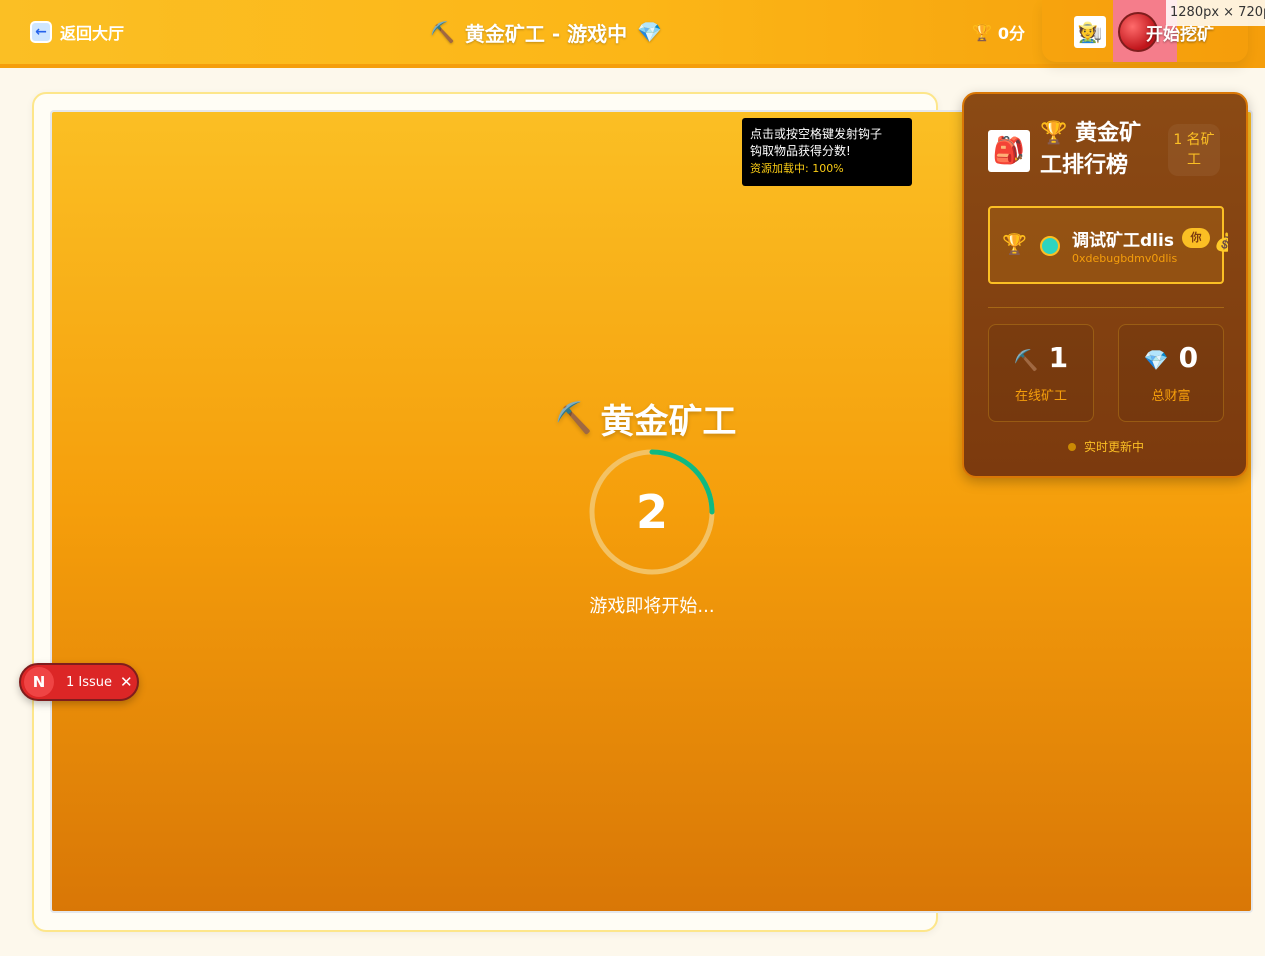  Describe the element at coordinates (1114, 447) in the screenshot. I see `live-status-text: 实时更新中` at that location.